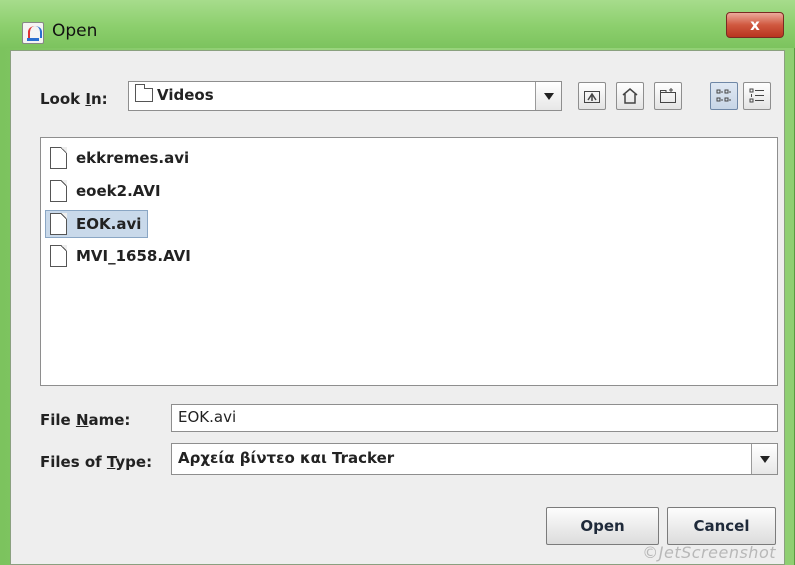 The height and width of the screenshot is (565, 795). What do you see at coordinates (133, 256) in the screenshot?
I see `file-item-label: MVI_1658.AVI` at bounding box center [133, 256].